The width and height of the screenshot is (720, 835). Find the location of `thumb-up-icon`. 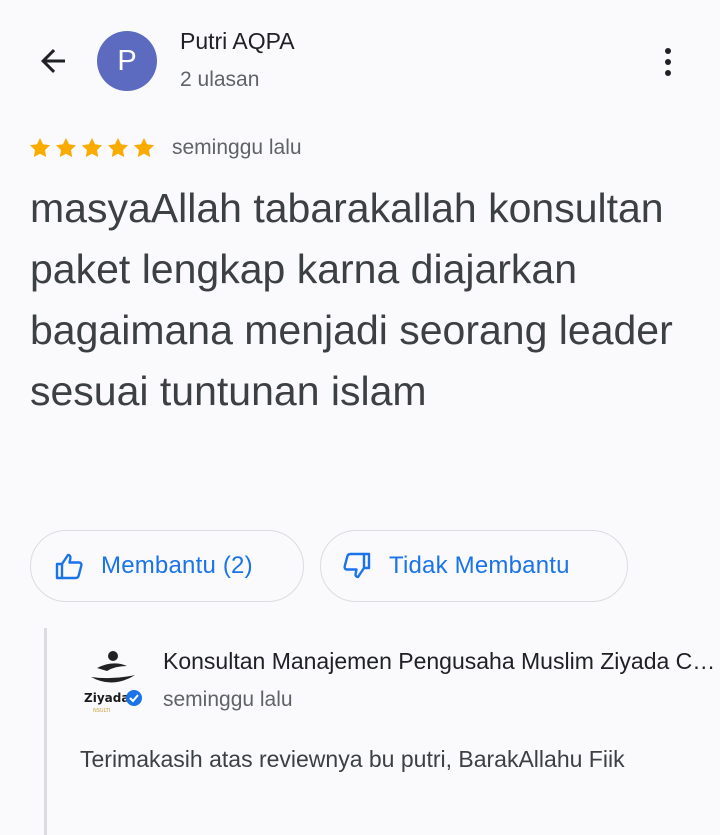

thumb-up-icon is located at coordinates (69, 566).